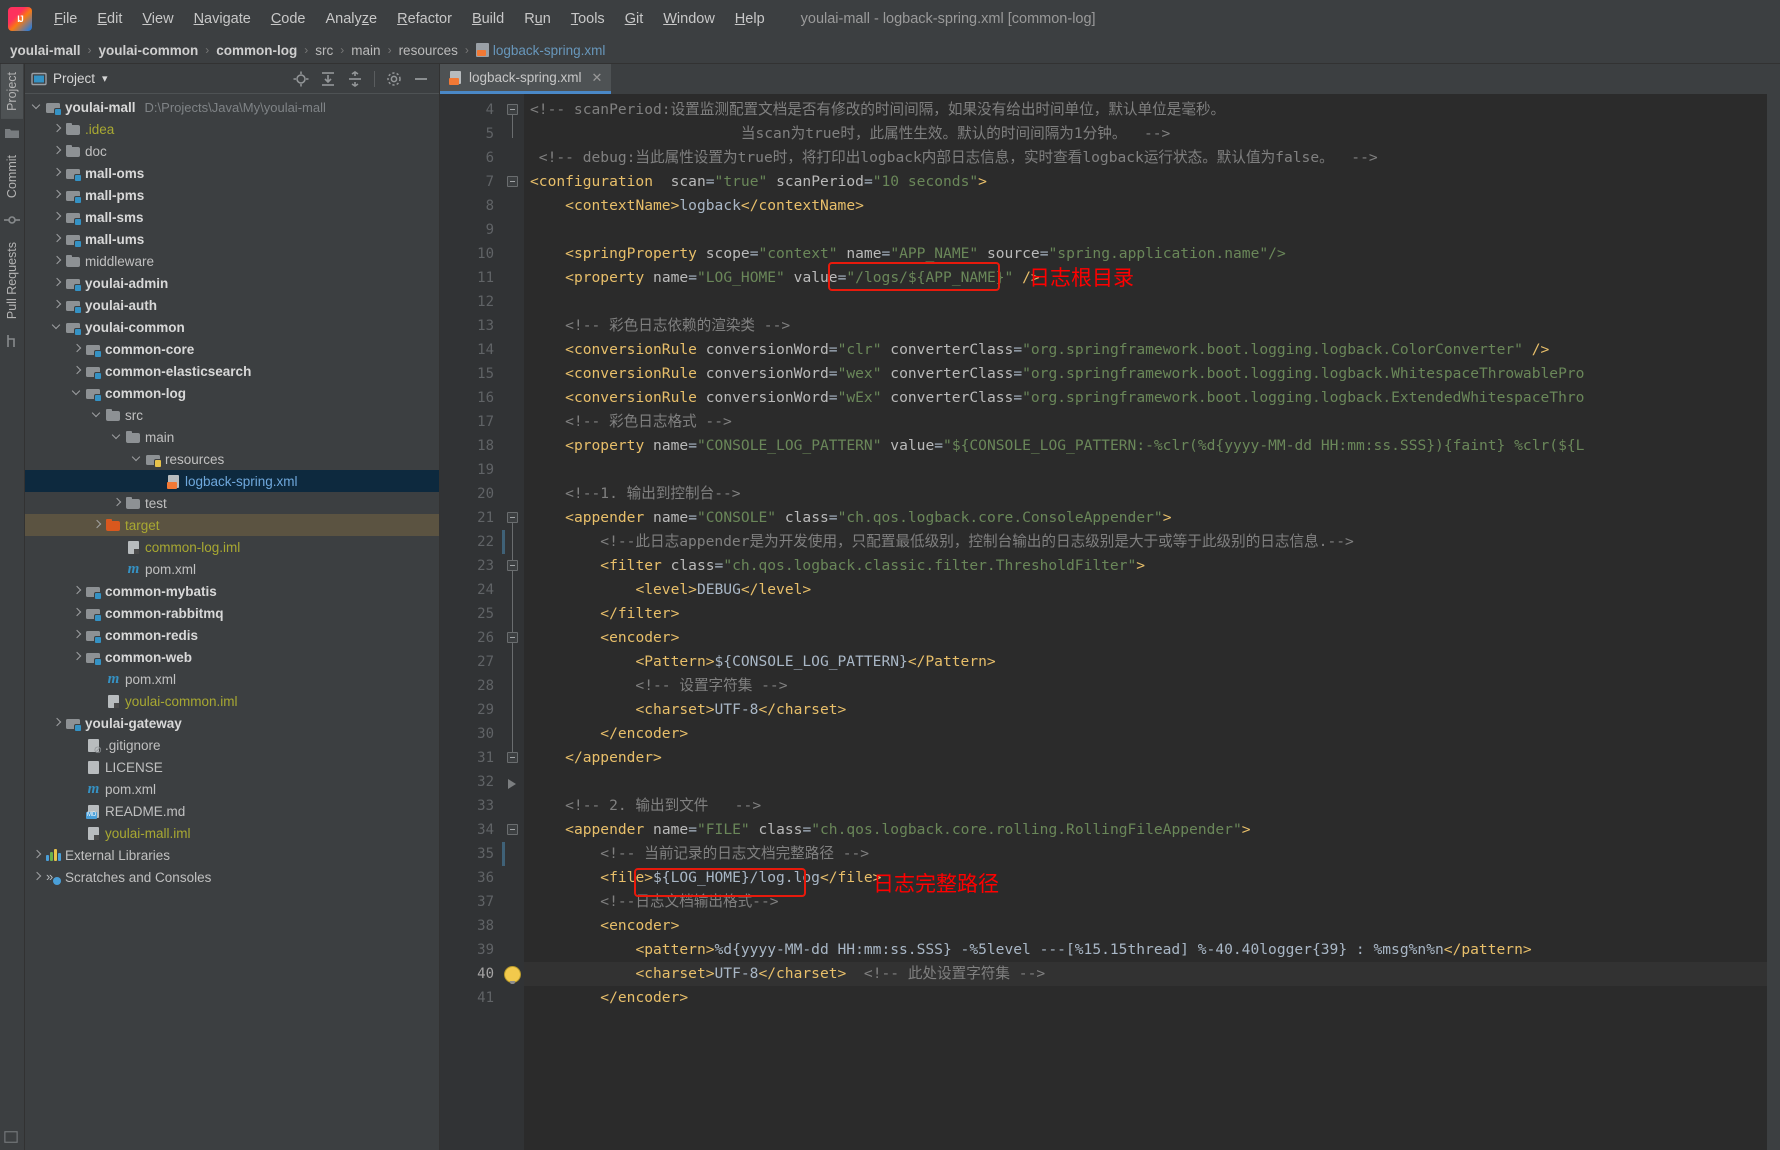 The height and width of the screenshot is (1150, 1780). I want to click on tree-item-doc: doc, so click(232, 151).